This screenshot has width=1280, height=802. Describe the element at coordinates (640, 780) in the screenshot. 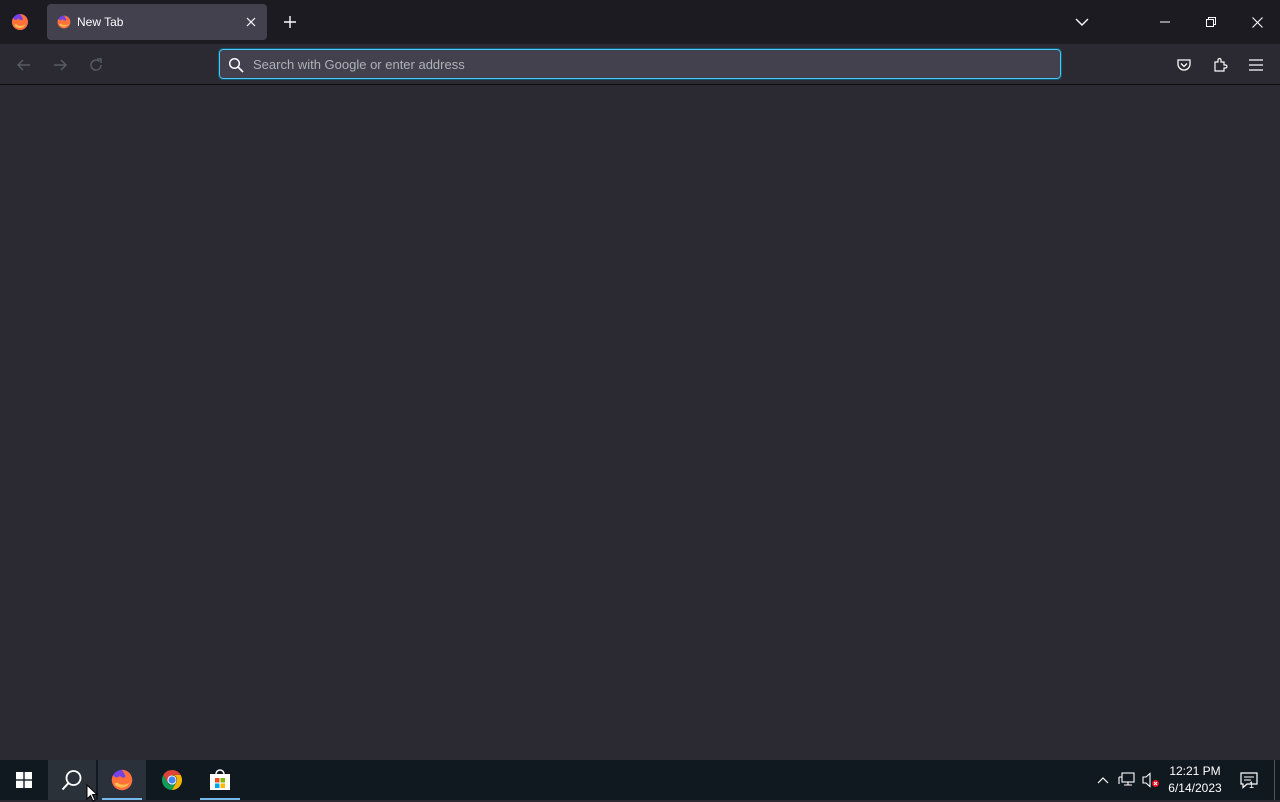

I see `windows-taskbar: 12:21 PM 6/14/2023 1` at that location.